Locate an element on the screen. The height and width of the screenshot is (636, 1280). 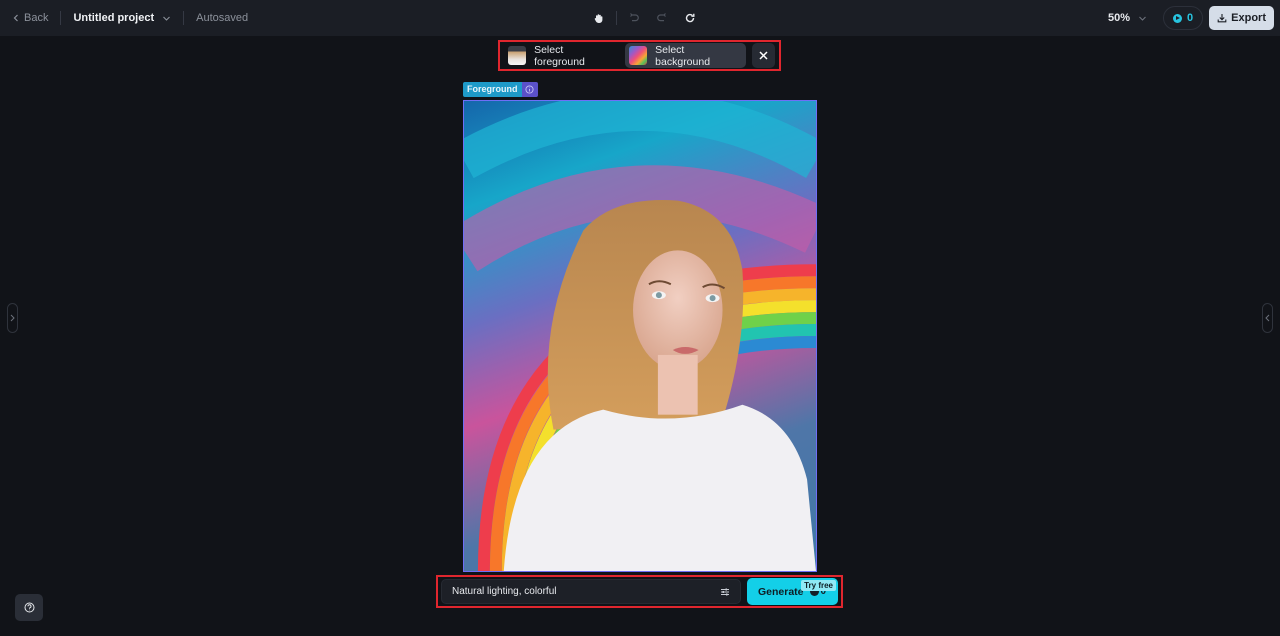
credits-count: 0 is located at coordinates (1190, 18).